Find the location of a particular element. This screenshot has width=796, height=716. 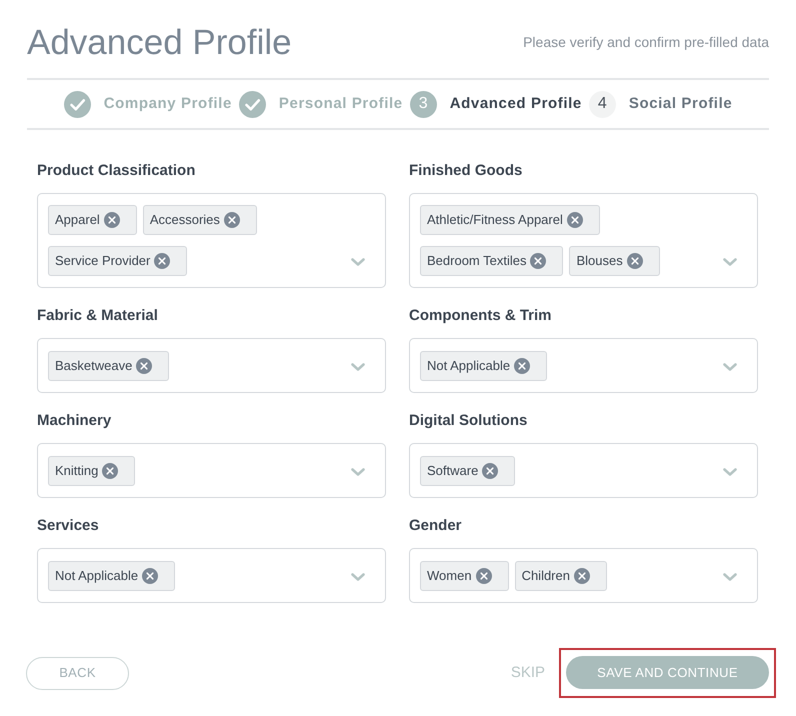

tag-label: Software is located at coordinates (452, 471).